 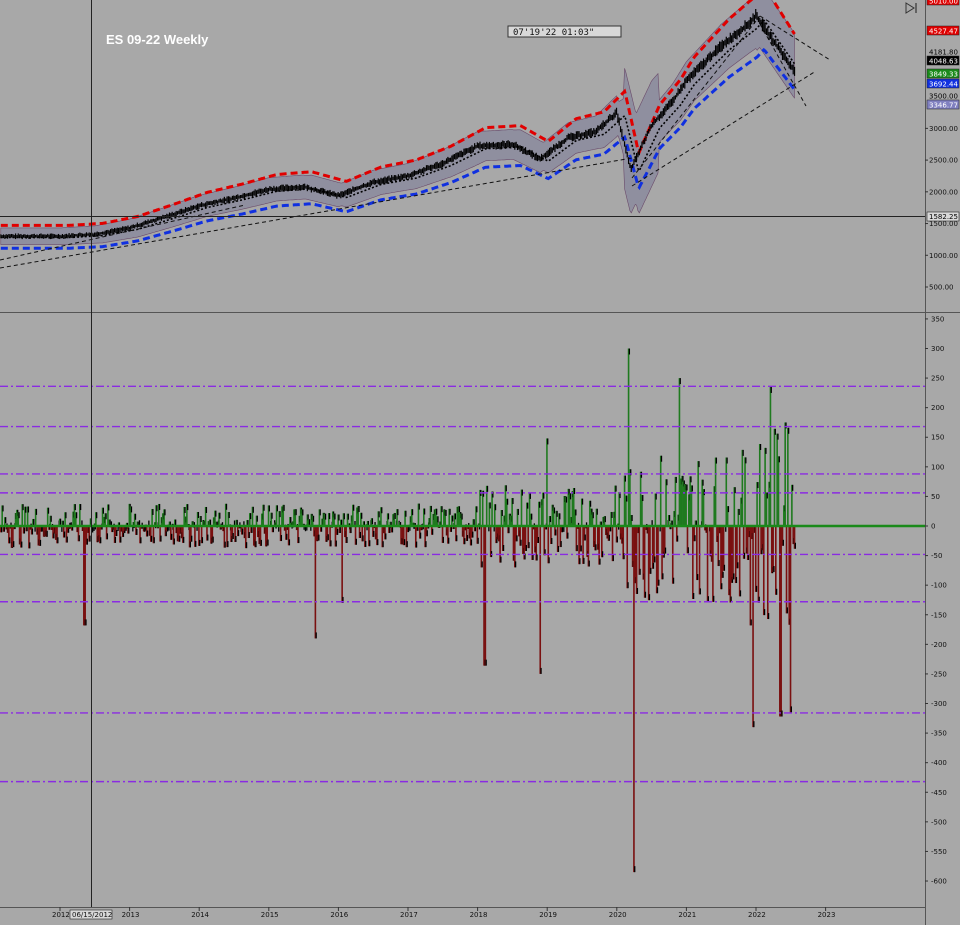 I want to click on price-tick-label: 2500.00, so click(x=943, y=161).